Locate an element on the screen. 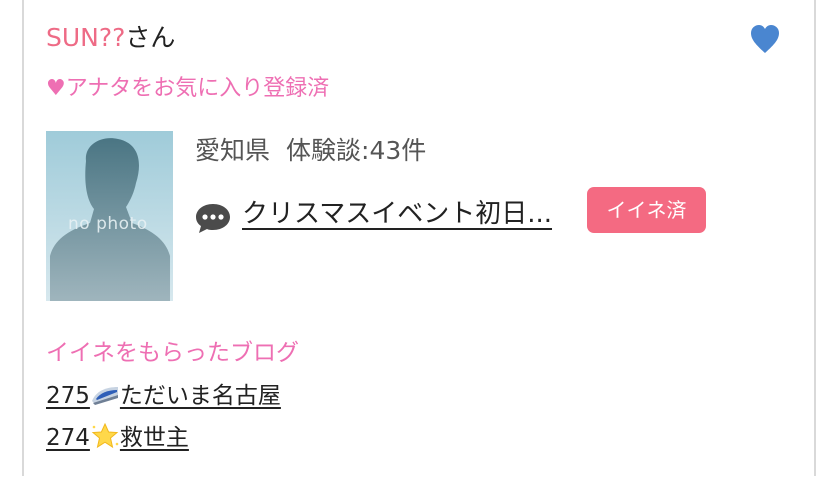  blog-number: 274 is located at coordinates (68, 438).